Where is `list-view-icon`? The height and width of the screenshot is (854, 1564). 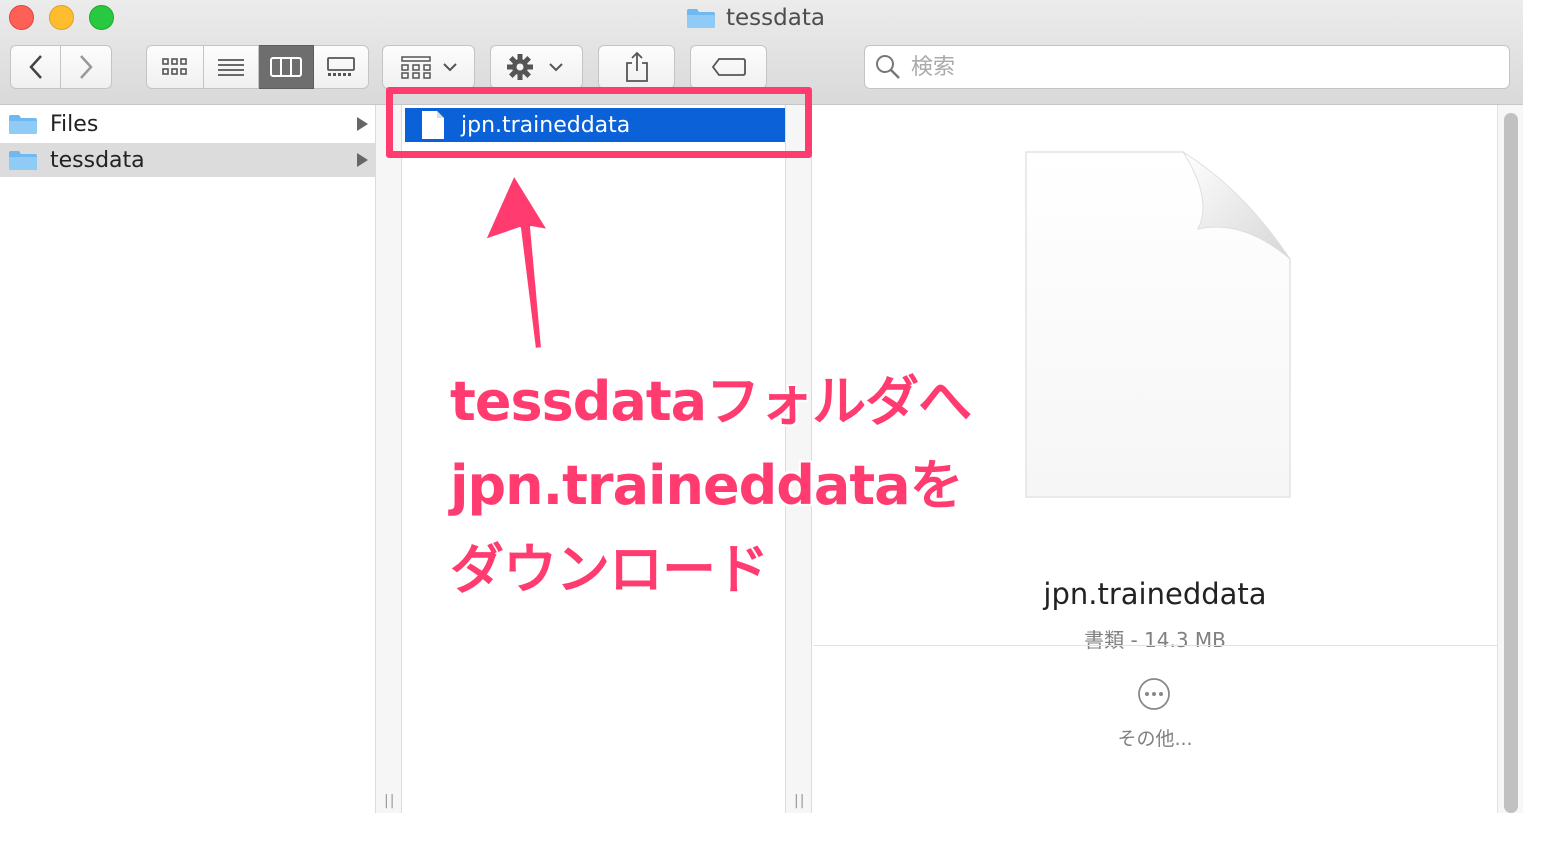
list-view-icon is located at coordinates (231, 67).